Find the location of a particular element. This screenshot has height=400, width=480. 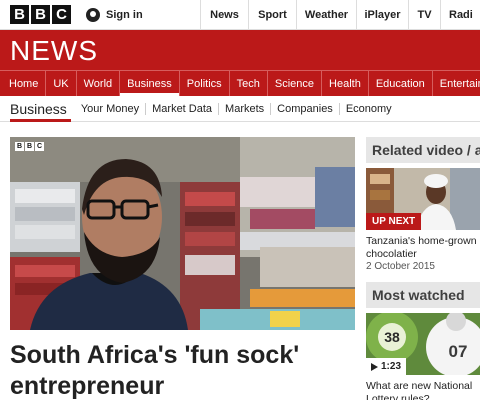

topnav-tv: TV is located at coordinates (424, 15).